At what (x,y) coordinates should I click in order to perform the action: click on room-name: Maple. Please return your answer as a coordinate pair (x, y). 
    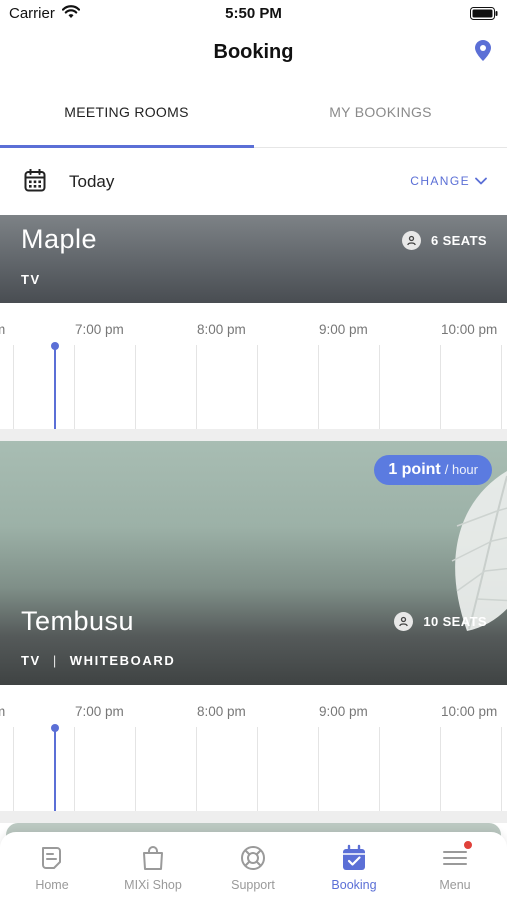
    Looking at the image, I should click on (59, 239).